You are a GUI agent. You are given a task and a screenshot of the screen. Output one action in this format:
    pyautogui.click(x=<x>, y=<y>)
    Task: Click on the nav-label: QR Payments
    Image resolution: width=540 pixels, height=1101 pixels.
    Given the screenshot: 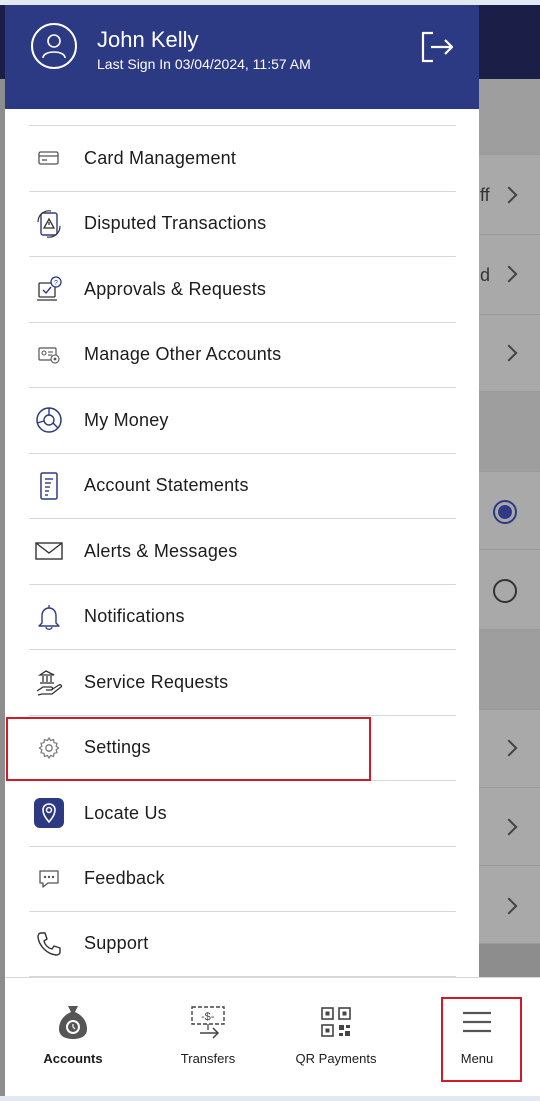 What is the action you would take?
    pyautogui.click(x=336, y=1058)
    